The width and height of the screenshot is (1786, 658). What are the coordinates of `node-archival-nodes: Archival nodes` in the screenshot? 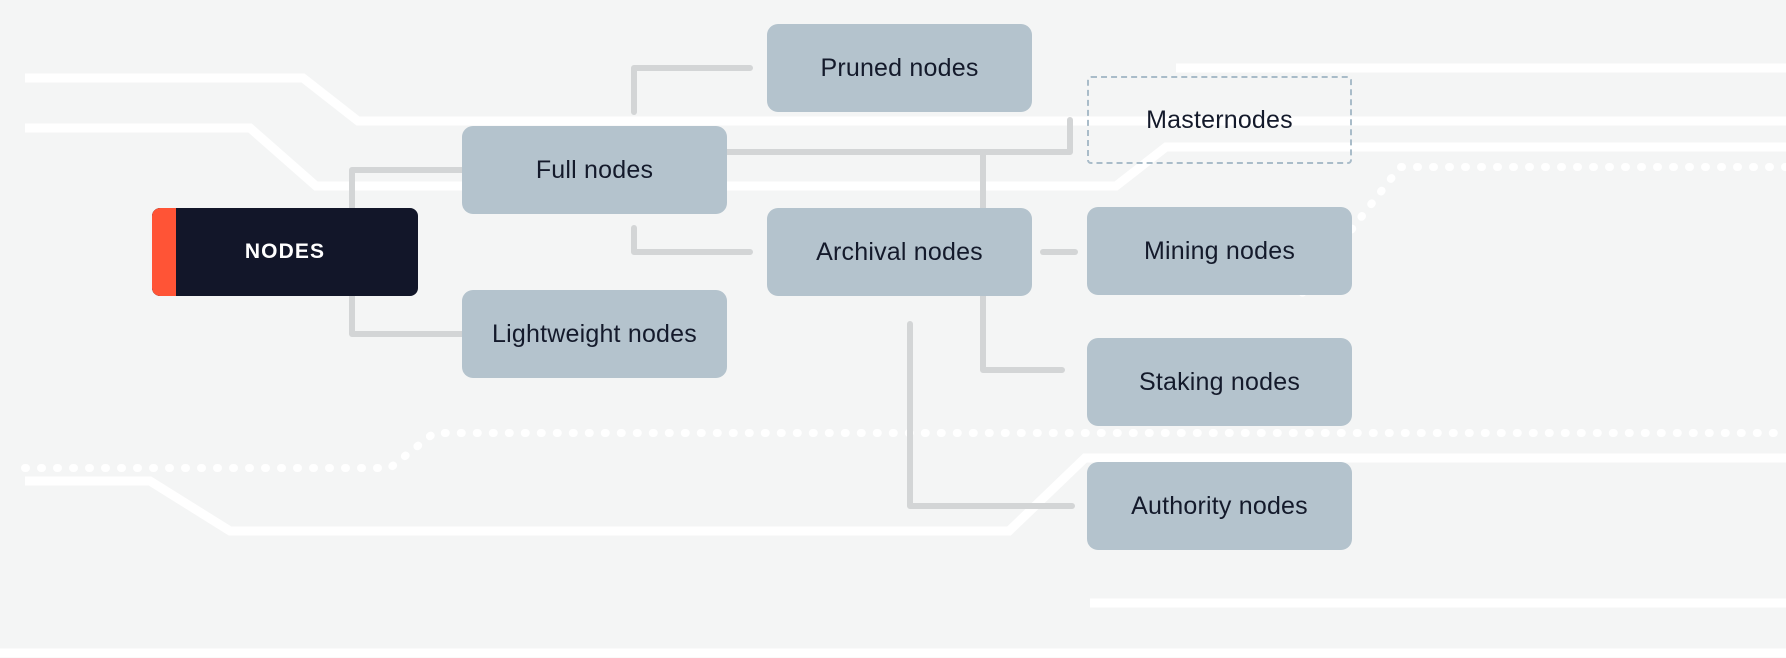 It's located at (899, 252).